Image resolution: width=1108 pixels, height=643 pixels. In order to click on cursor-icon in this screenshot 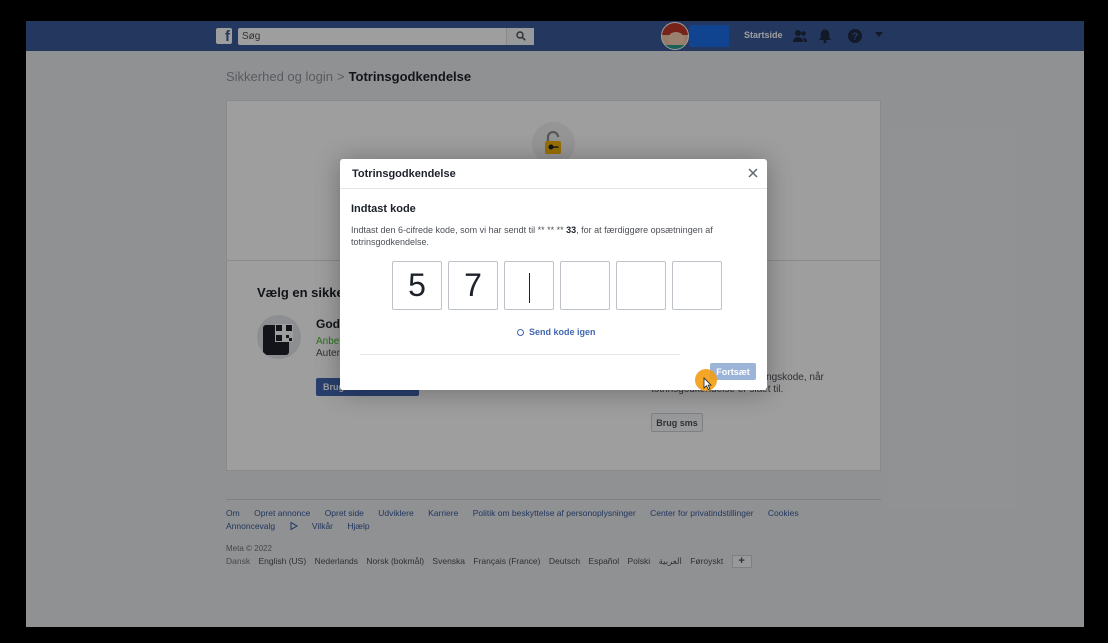, I will do `click(707, 383)`.